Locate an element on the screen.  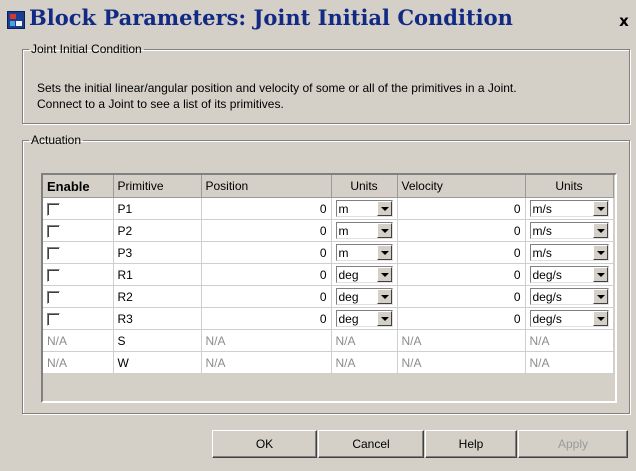
primitive-name: P2 is located at coordinates (157, 230).